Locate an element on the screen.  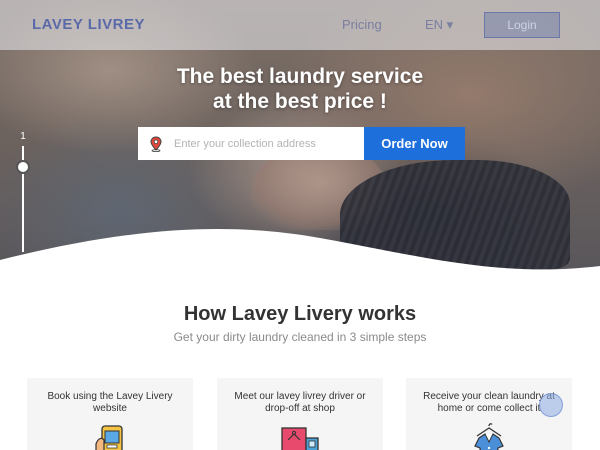
hero-headline-line2: at the best price ! is located at coordinates (300, 101).